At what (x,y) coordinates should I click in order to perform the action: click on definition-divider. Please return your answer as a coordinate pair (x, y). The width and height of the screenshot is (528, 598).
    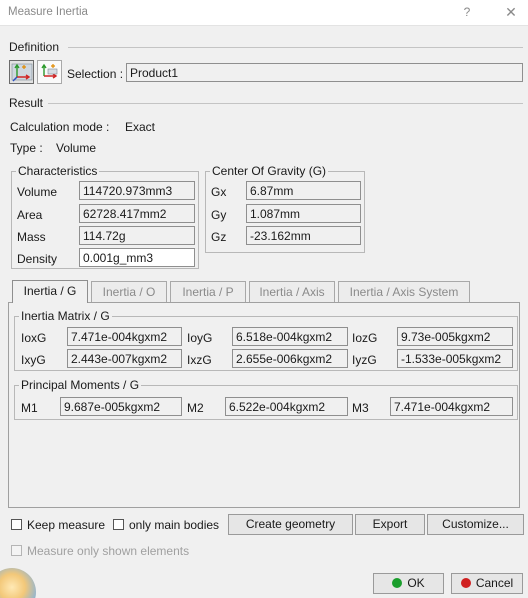
    Looking at the image, I should click on (295, 47).